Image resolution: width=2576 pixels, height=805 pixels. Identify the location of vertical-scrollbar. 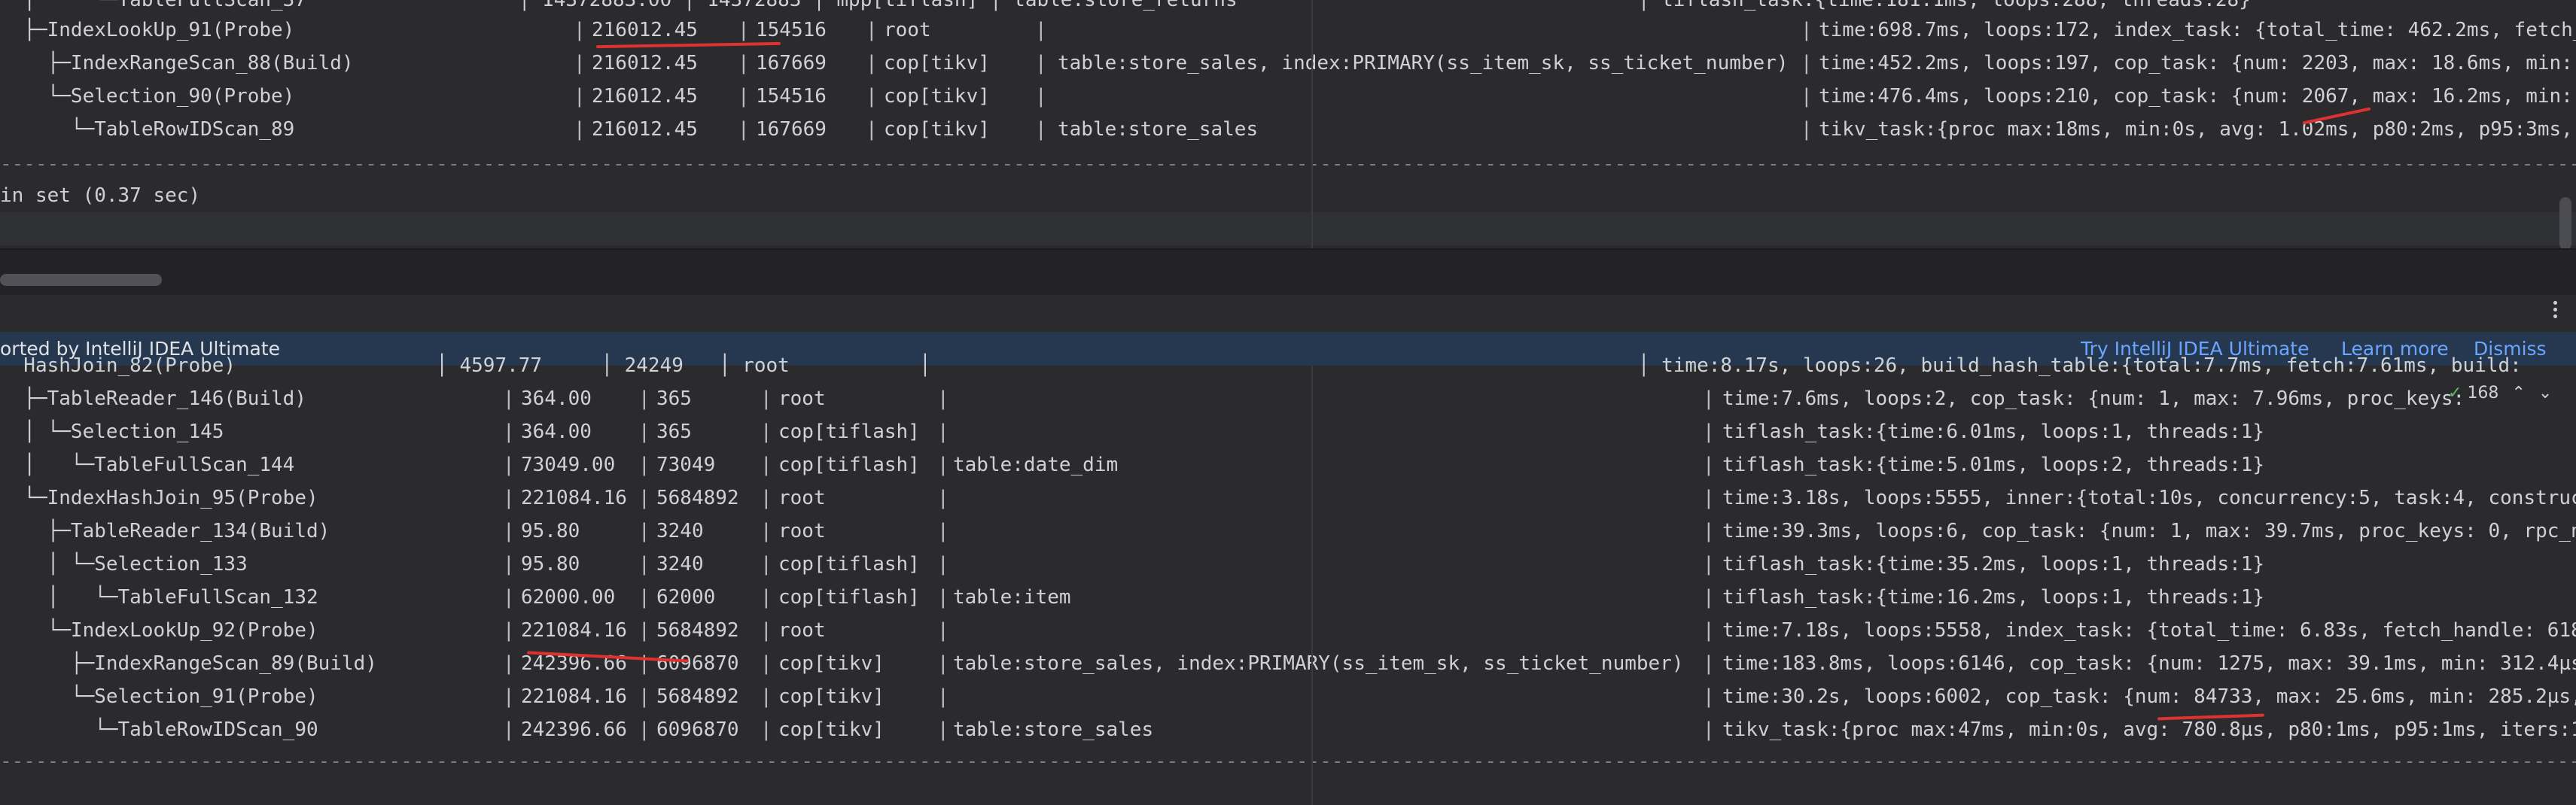
(2565, 224).